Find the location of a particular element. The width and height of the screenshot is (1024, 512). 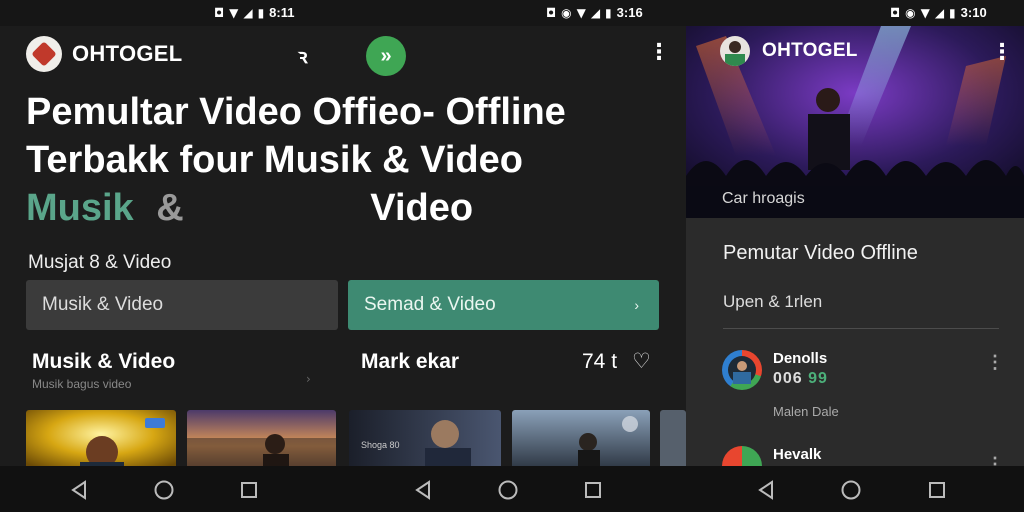

row-title-middle: Mark ekar is located at coordinates (410, 361).